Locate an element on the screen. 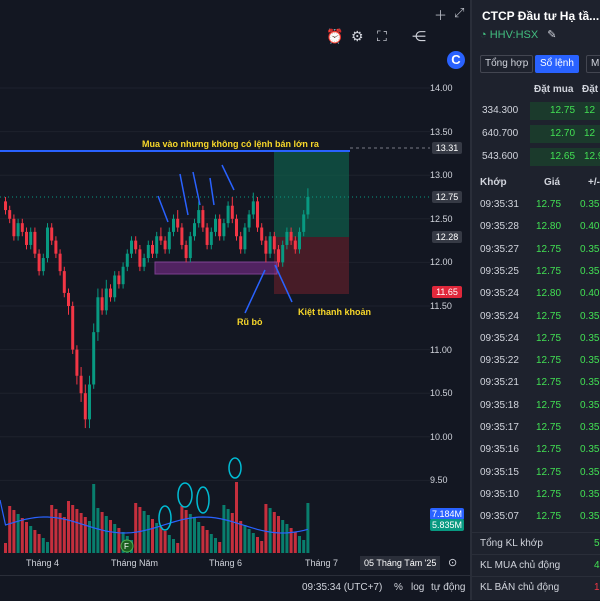 The height and width of the screenshot is (601, 600). book-volume: 334.300 is located at coordinates (500, 110).